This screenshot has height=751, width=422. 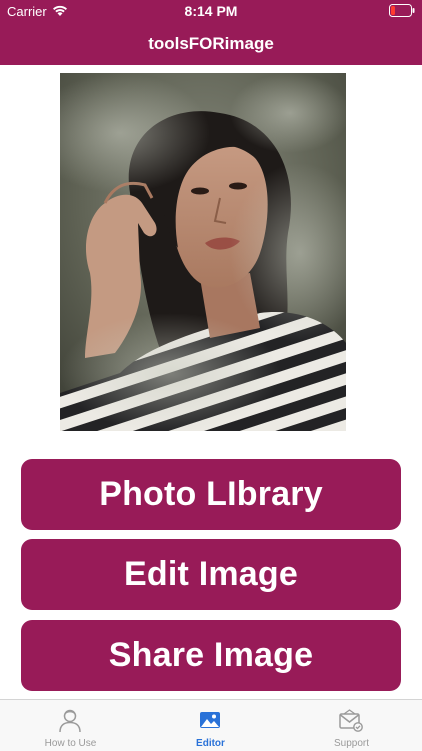 I want to click on navigation-bar: Carrier 8:14 PM toolsFORimage, so click(x=211, y=32).